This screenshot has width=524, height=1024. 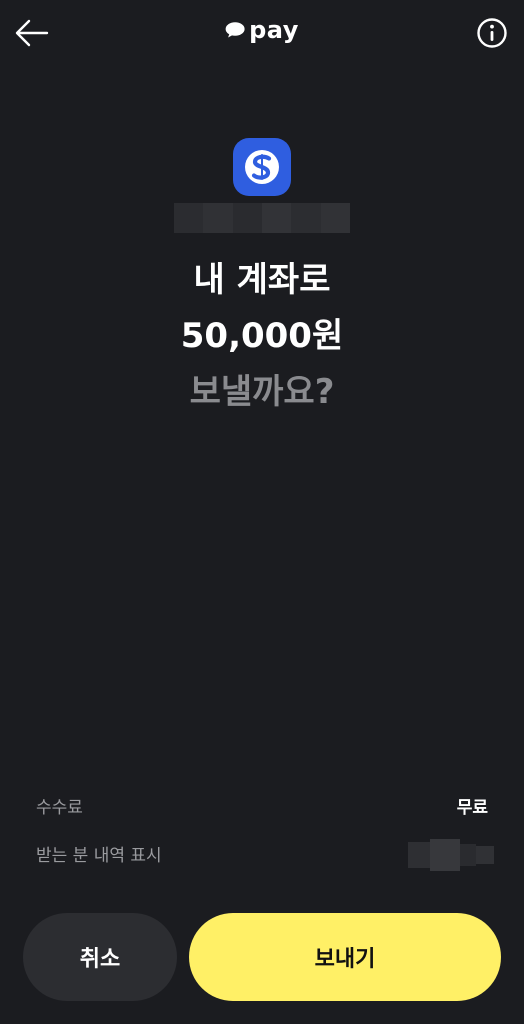 What do you see at coordinates (235, 30) in the screenshot?
I see `speech-bubble-icon` at bounding box center [235, 30].